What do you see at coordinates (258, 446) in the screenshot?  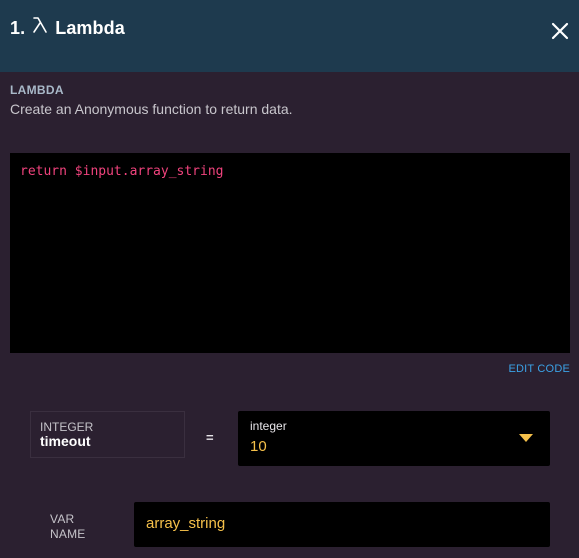 I see `select-value: 10` at bounding box center [258, 446].